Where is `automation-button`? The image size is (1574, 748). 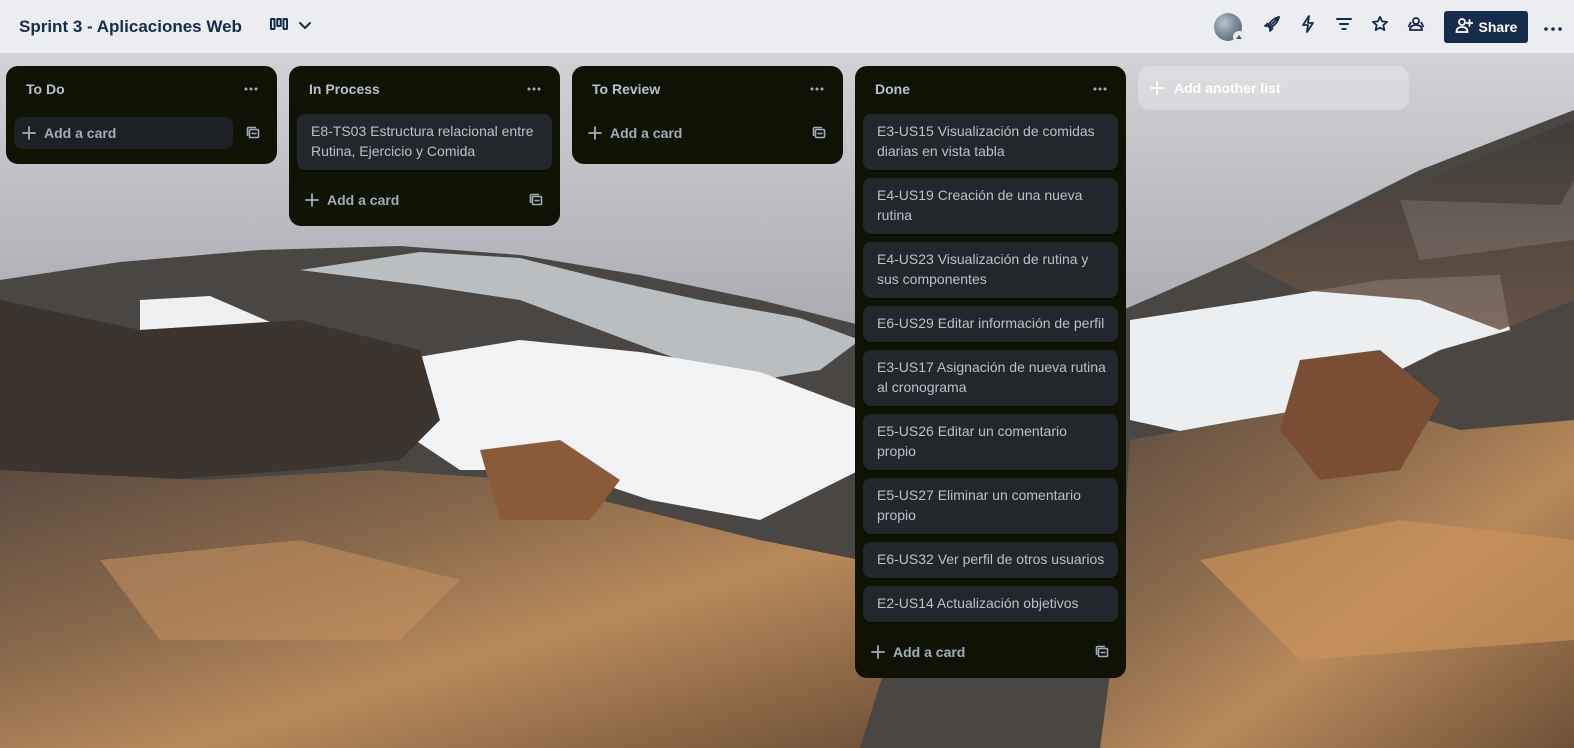
automation-button is located at coordinates (1308, 27).